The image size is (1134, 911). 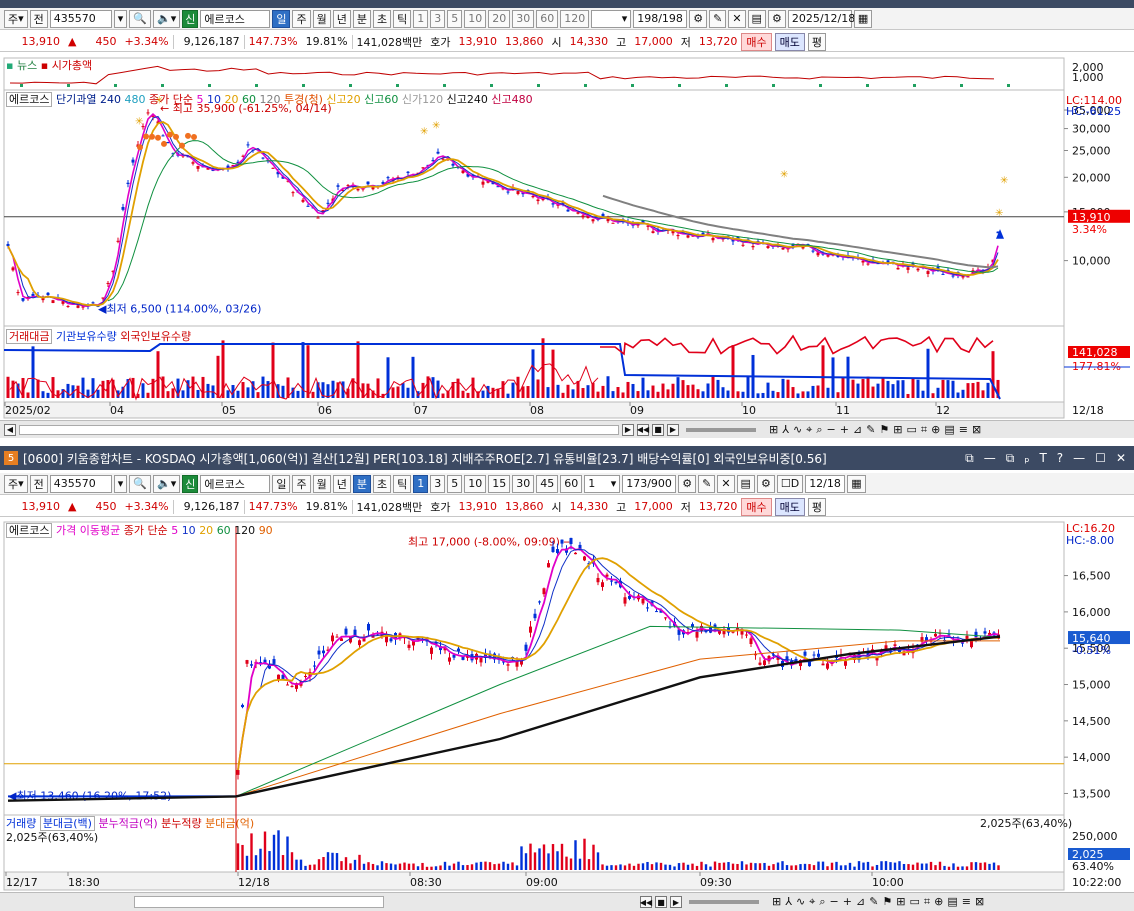 I want to click on tile-icon: ⧉, so click(x=1010, y=458).